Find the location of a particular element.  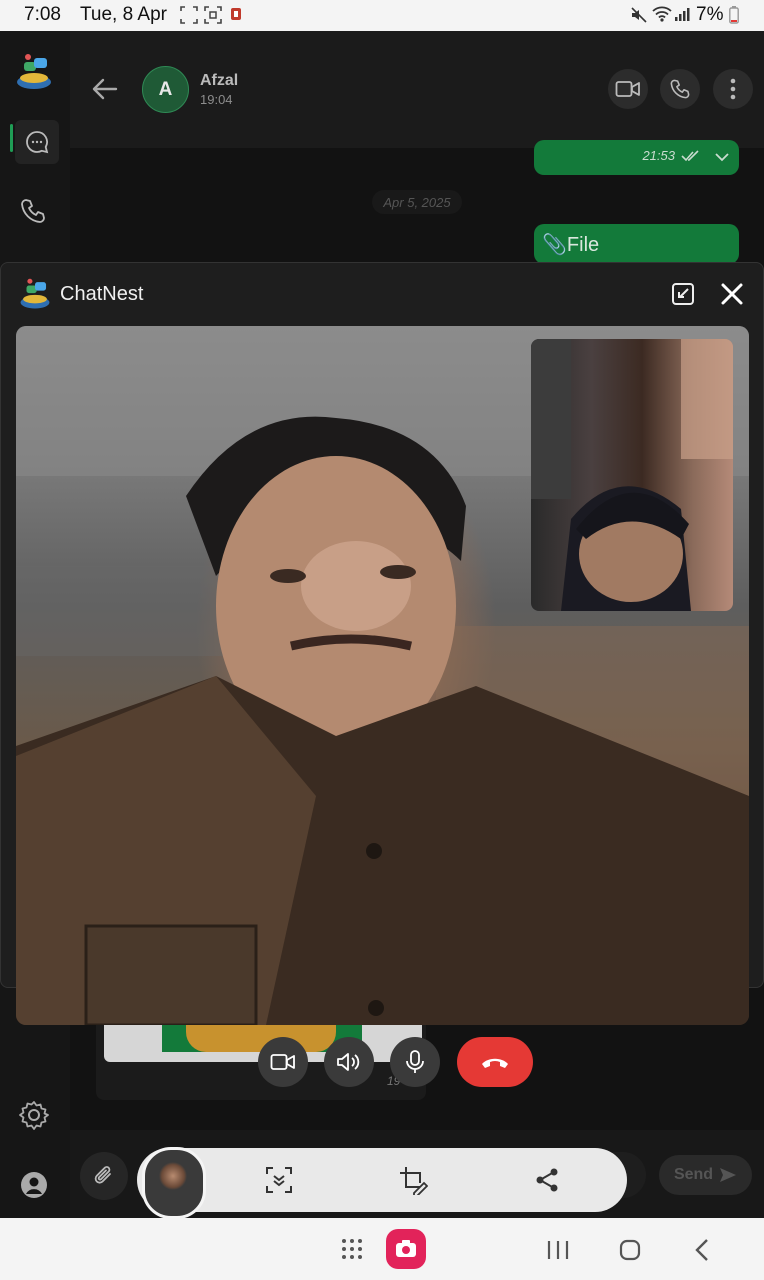

contact-name: Afzal is located at coordinates (219, 80).